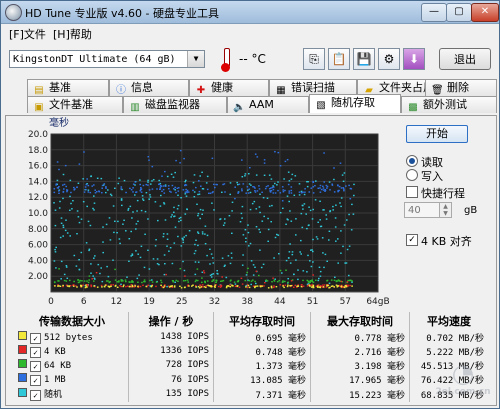  I want to click on maximize-button: ▢, so click(459, 12).